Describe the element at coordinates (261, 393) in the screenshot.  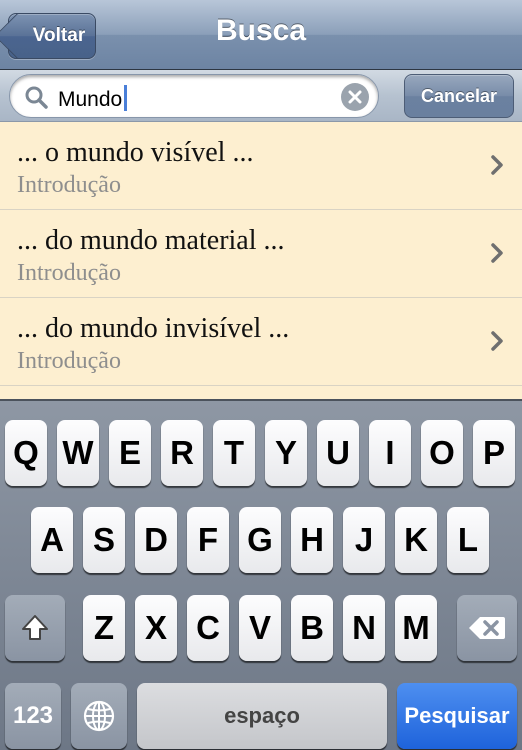
I see `list-item` at that location.